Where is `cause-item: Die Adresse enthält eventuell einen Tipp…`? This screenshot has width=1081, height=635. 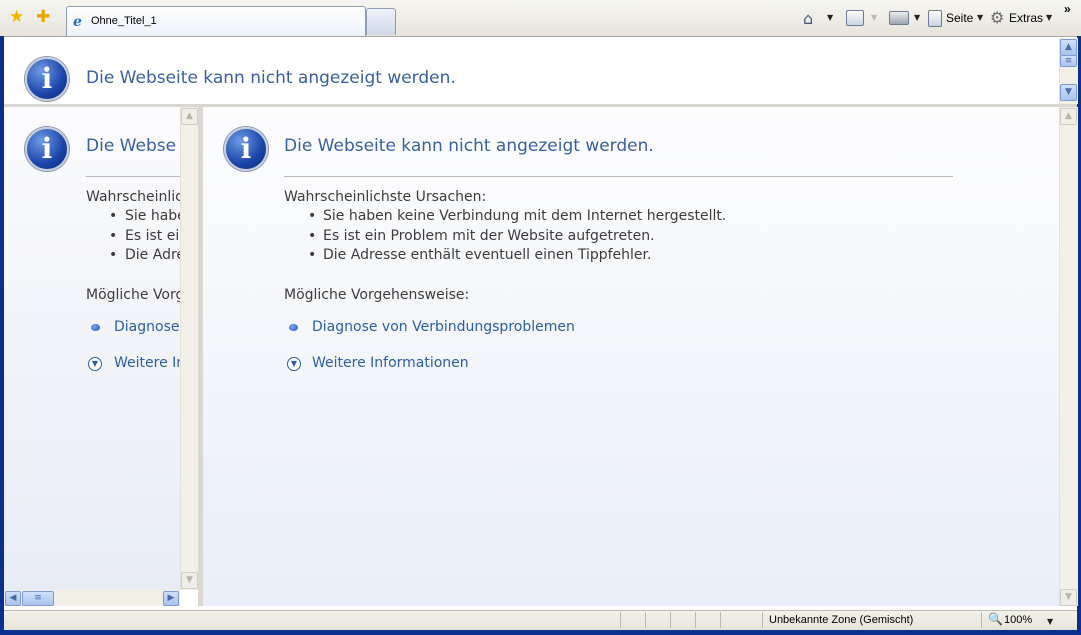
cause-item: Die Adresse enthält eventuell einen Tipp… is located at coordinates (487, 255).